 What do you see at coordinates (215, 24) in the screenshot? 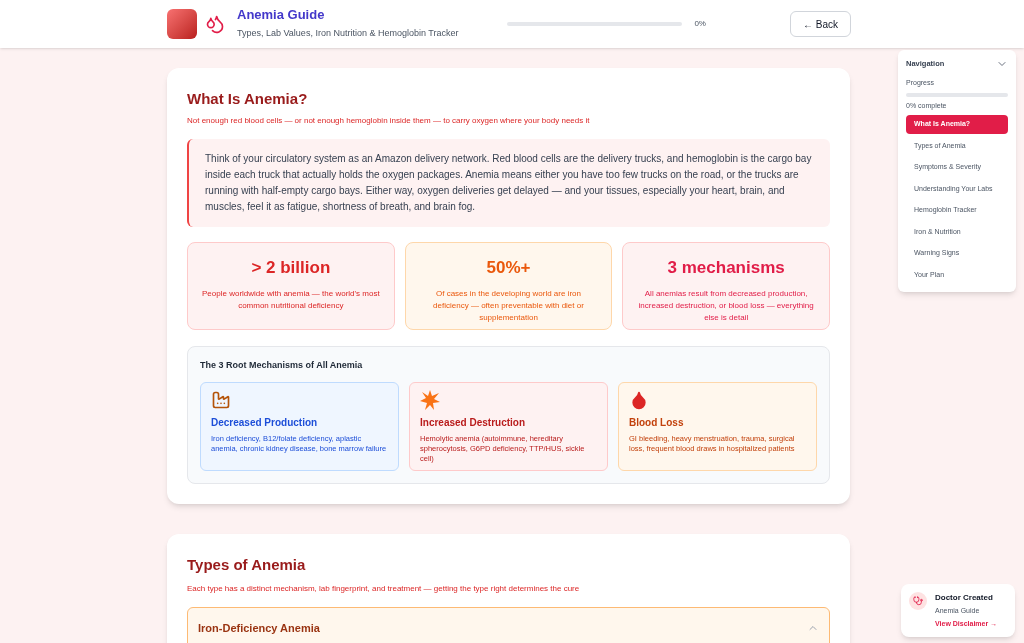
I see `blood-drops-icon` at bounding box center [215, 24].